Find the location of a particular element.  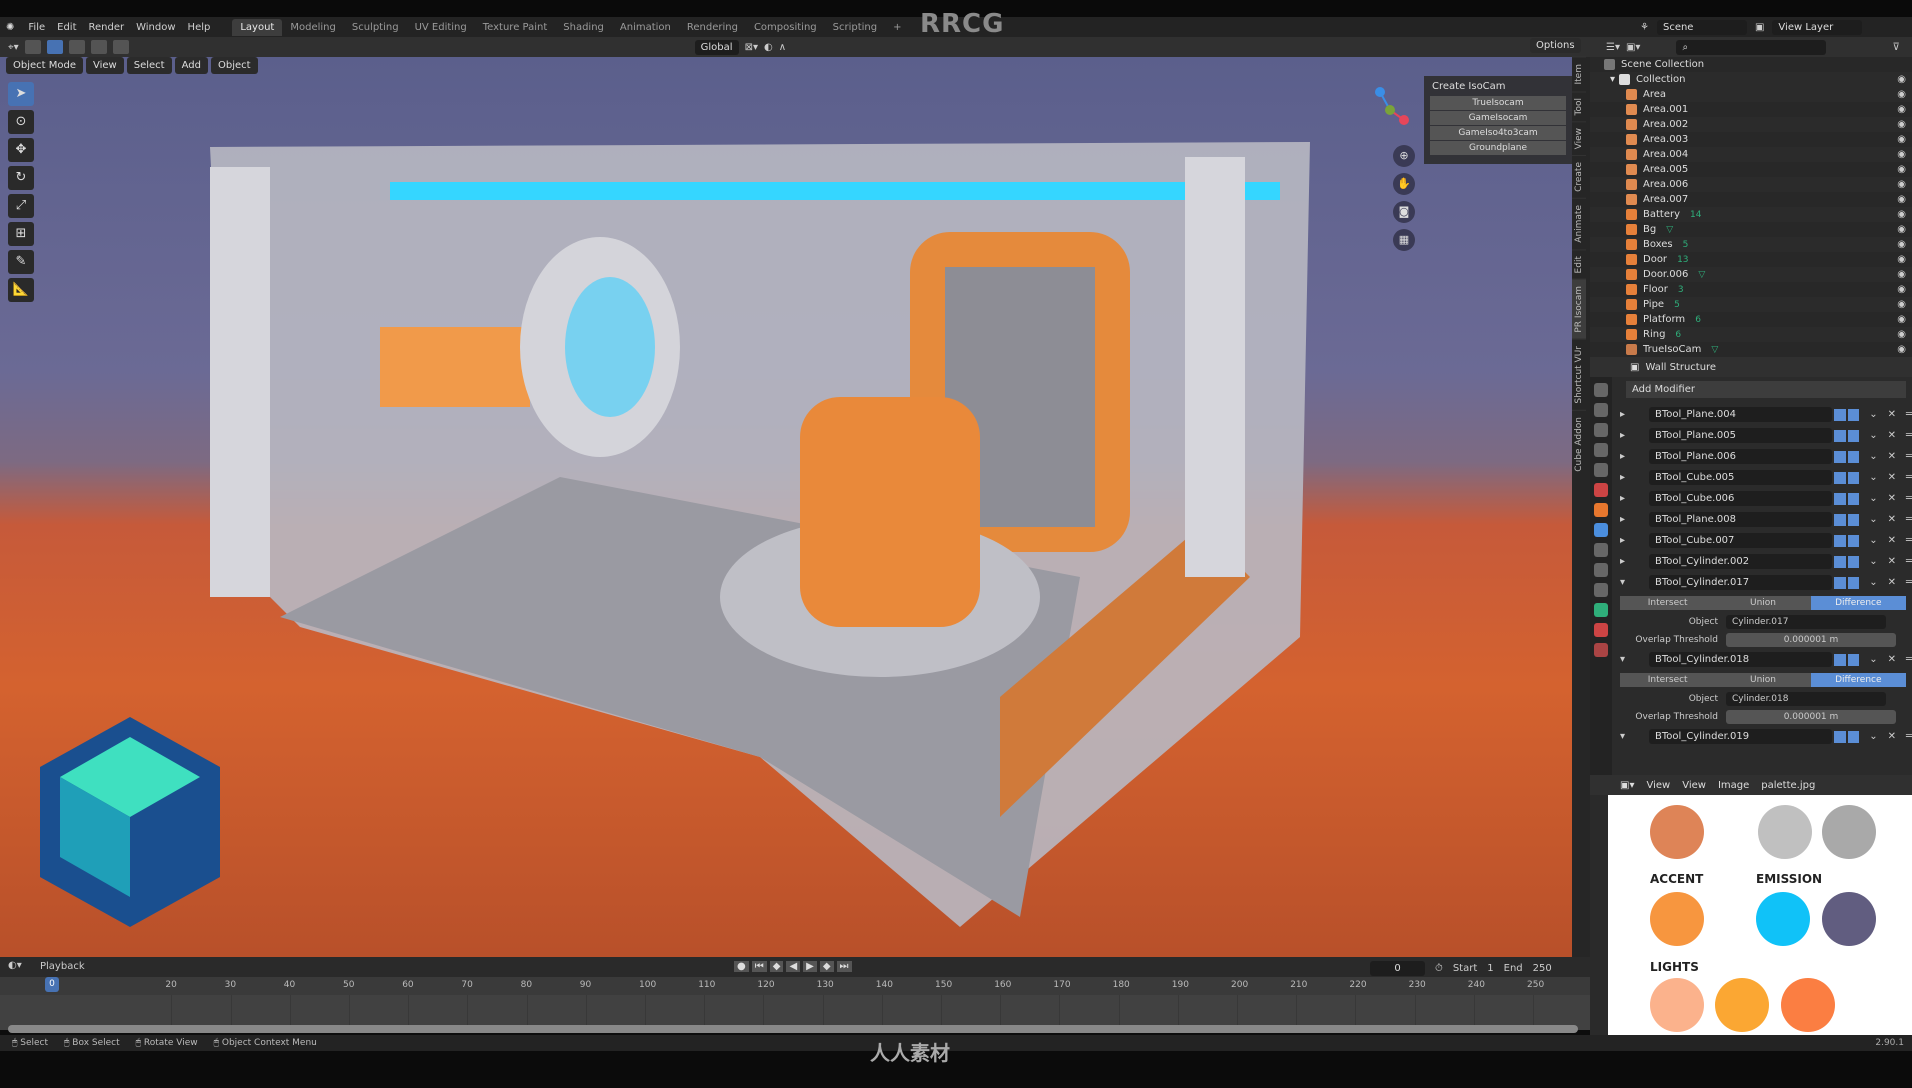

object-tab-icon is located at coordinates (1601, 510).